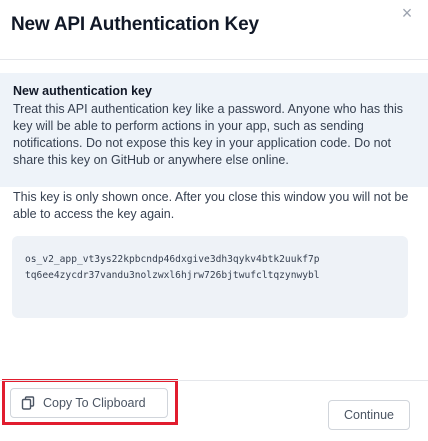 The height and width of the screenshot is (441, 428). Describe the element at coordinates (407, 13) in the screenshot. I see `close-icon: ×` at that location.